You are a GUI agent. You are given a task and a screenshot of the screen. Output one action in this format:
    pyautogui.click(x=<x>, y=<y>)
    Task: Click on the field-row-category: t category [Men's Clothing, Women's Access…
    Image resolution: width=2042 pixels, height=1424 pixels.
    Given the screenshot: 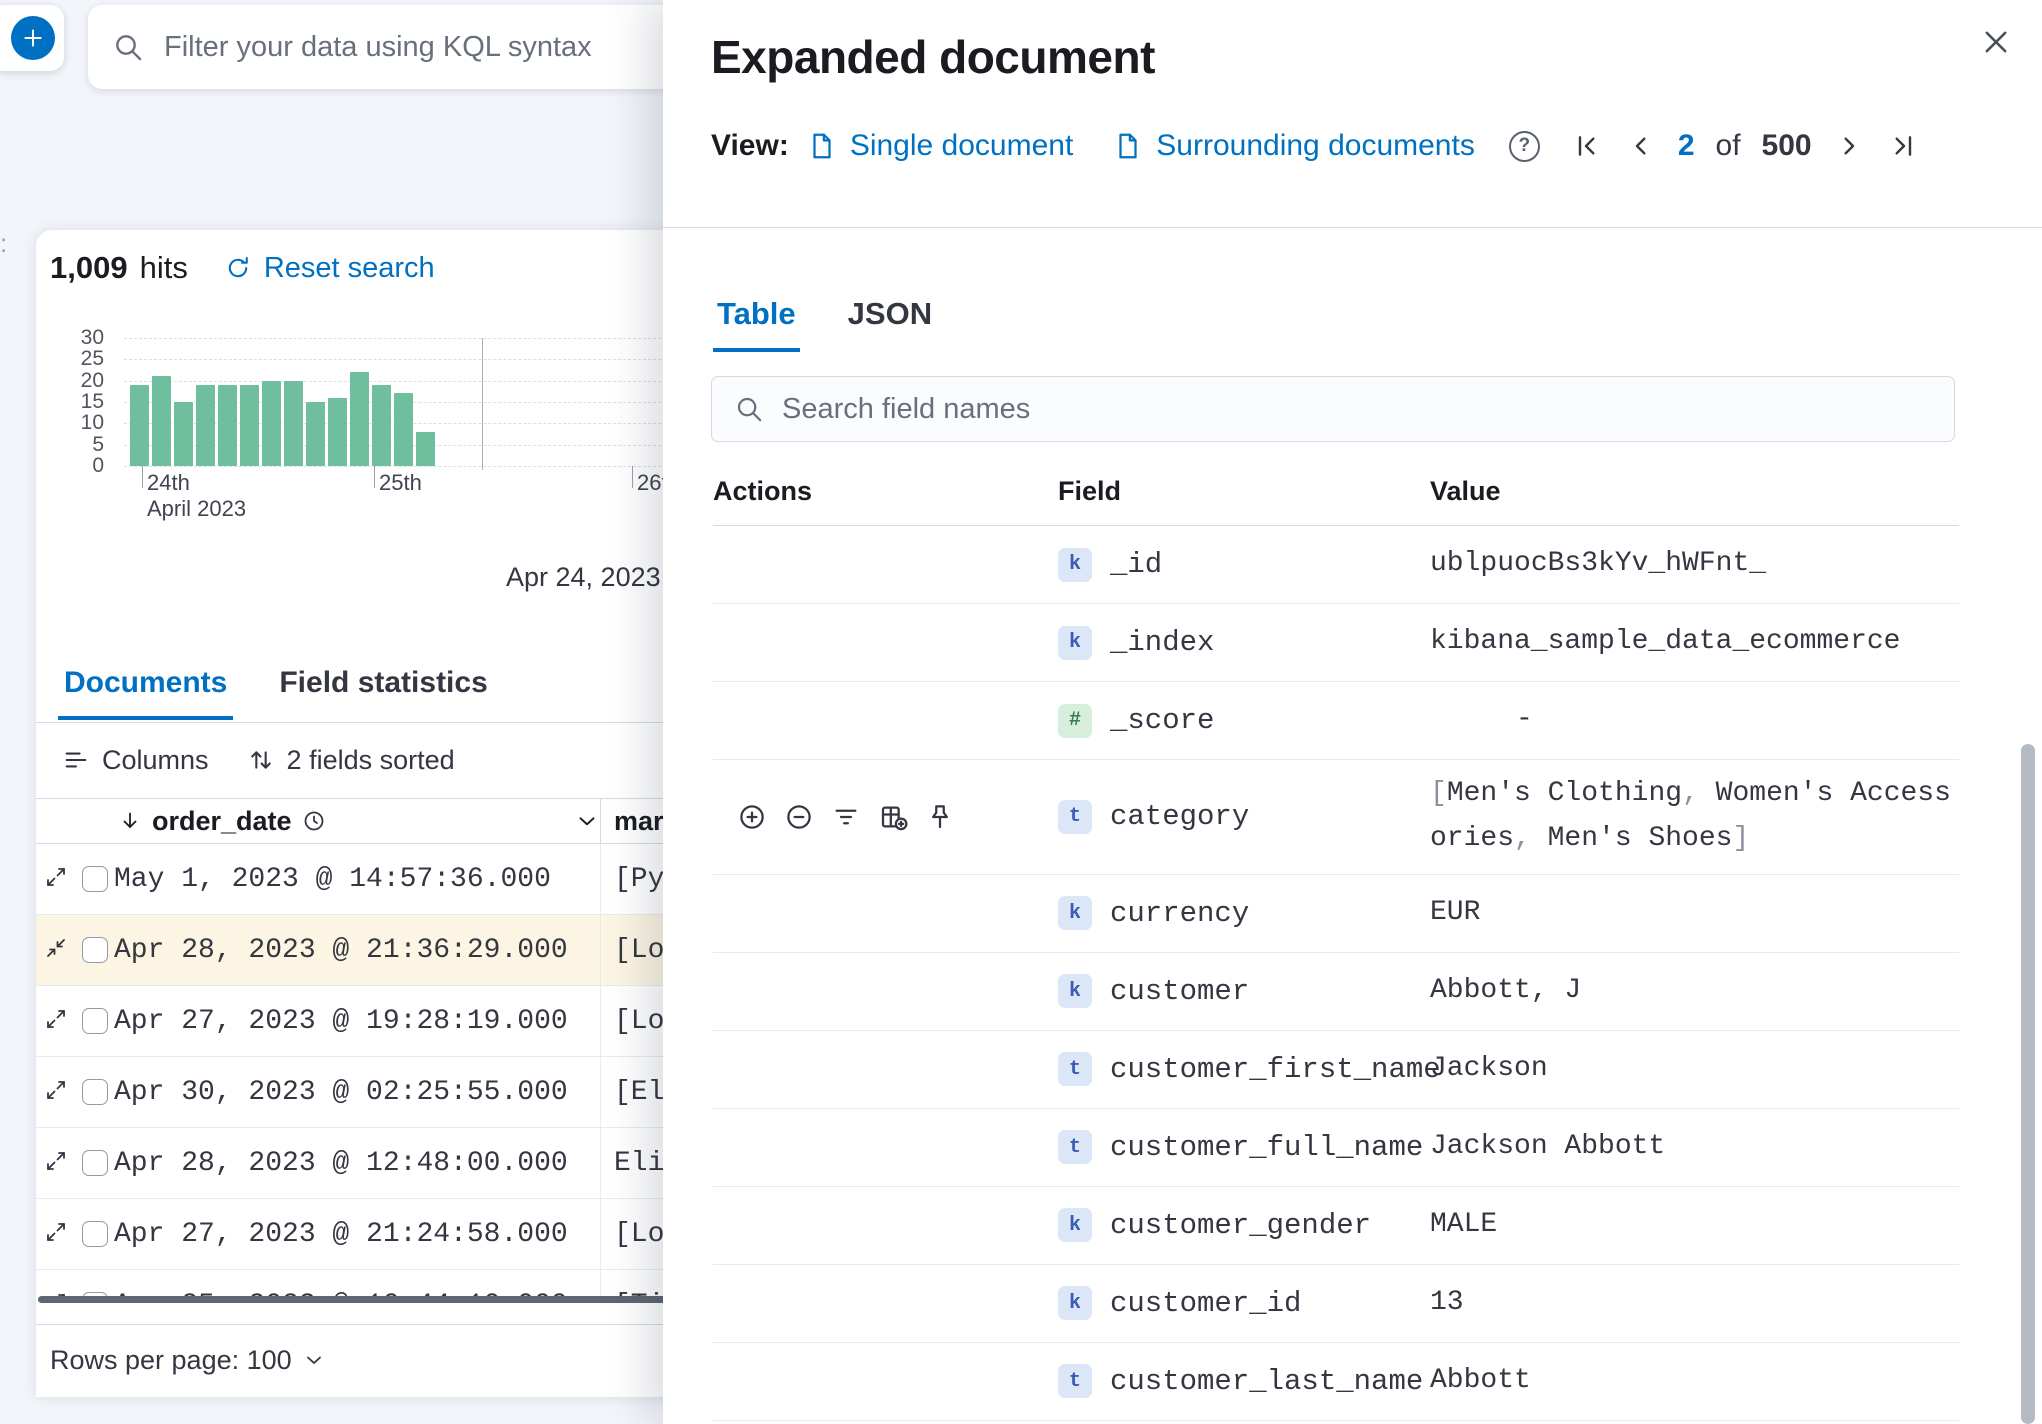 What is the action you would take?
    pyautogui.click(x=1336, y=817)
    